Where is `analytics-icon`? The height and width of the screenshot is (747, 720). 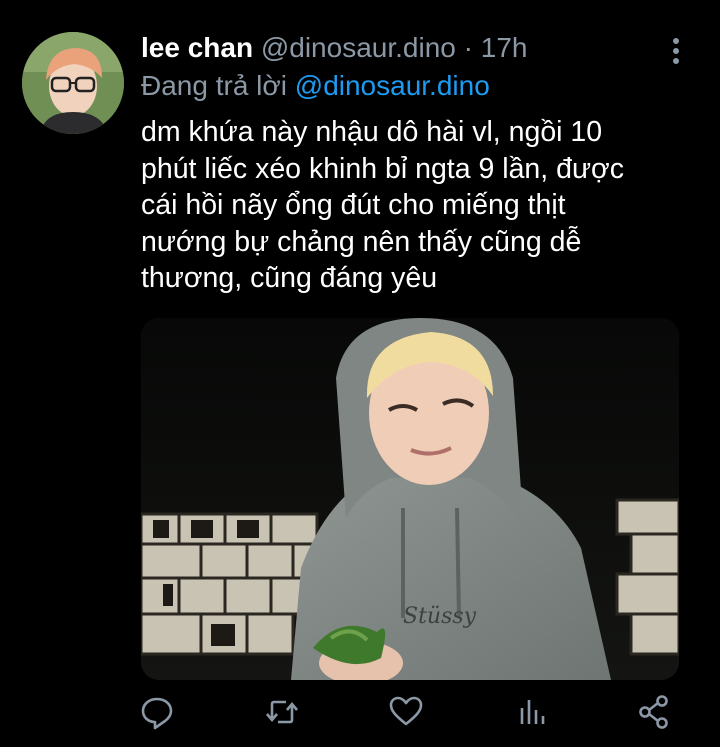 analytics-icon is located at coordinates (532, 712).